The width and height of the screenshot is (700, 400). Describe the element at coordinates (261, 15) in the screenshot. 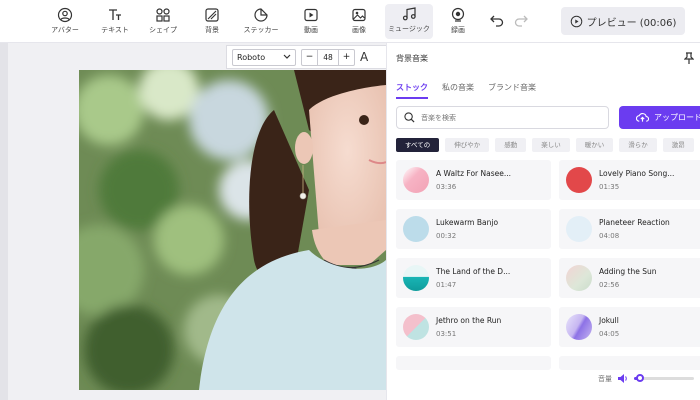

I see `sticker-icon` at that location.